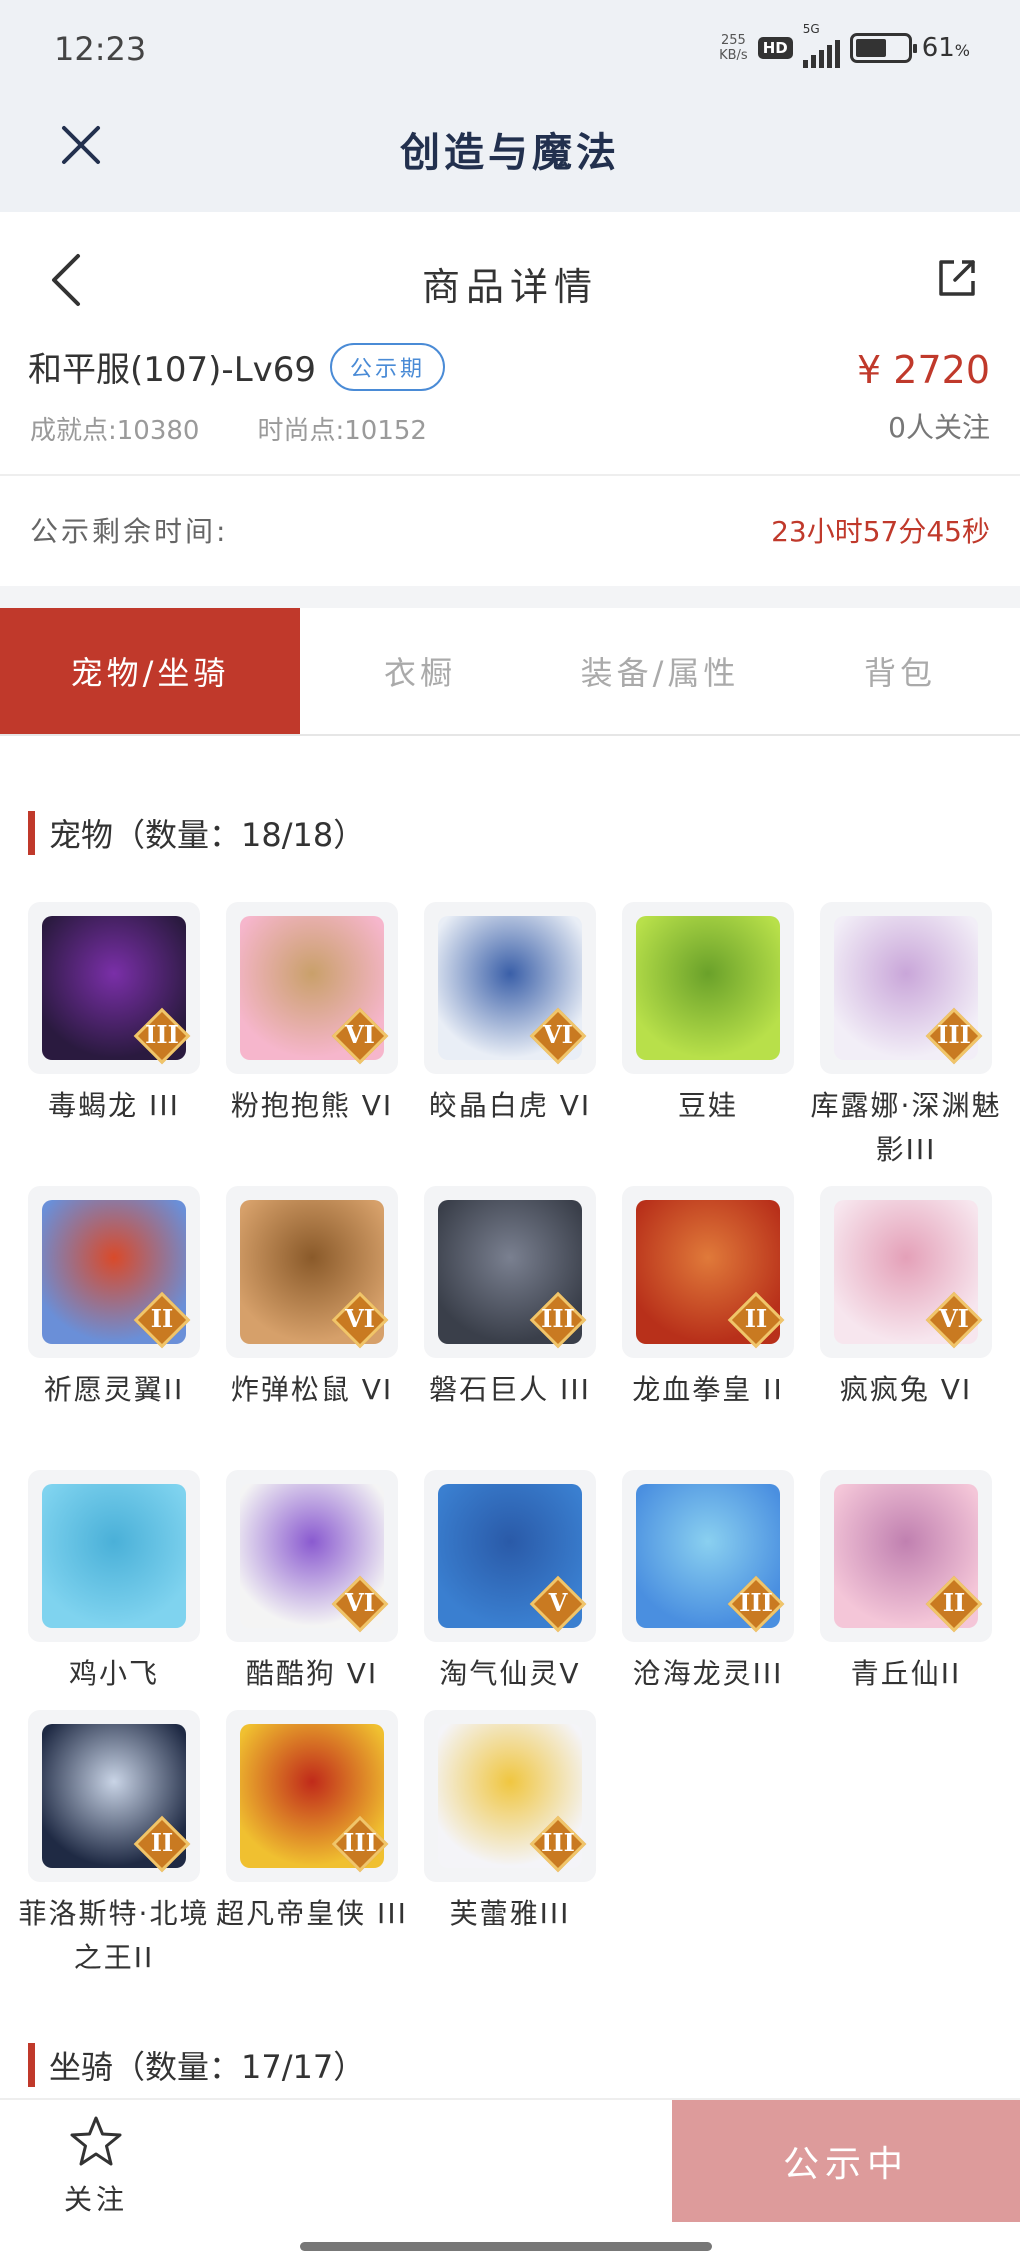  I want to click on tier-badge: V, so click(558, 1604).